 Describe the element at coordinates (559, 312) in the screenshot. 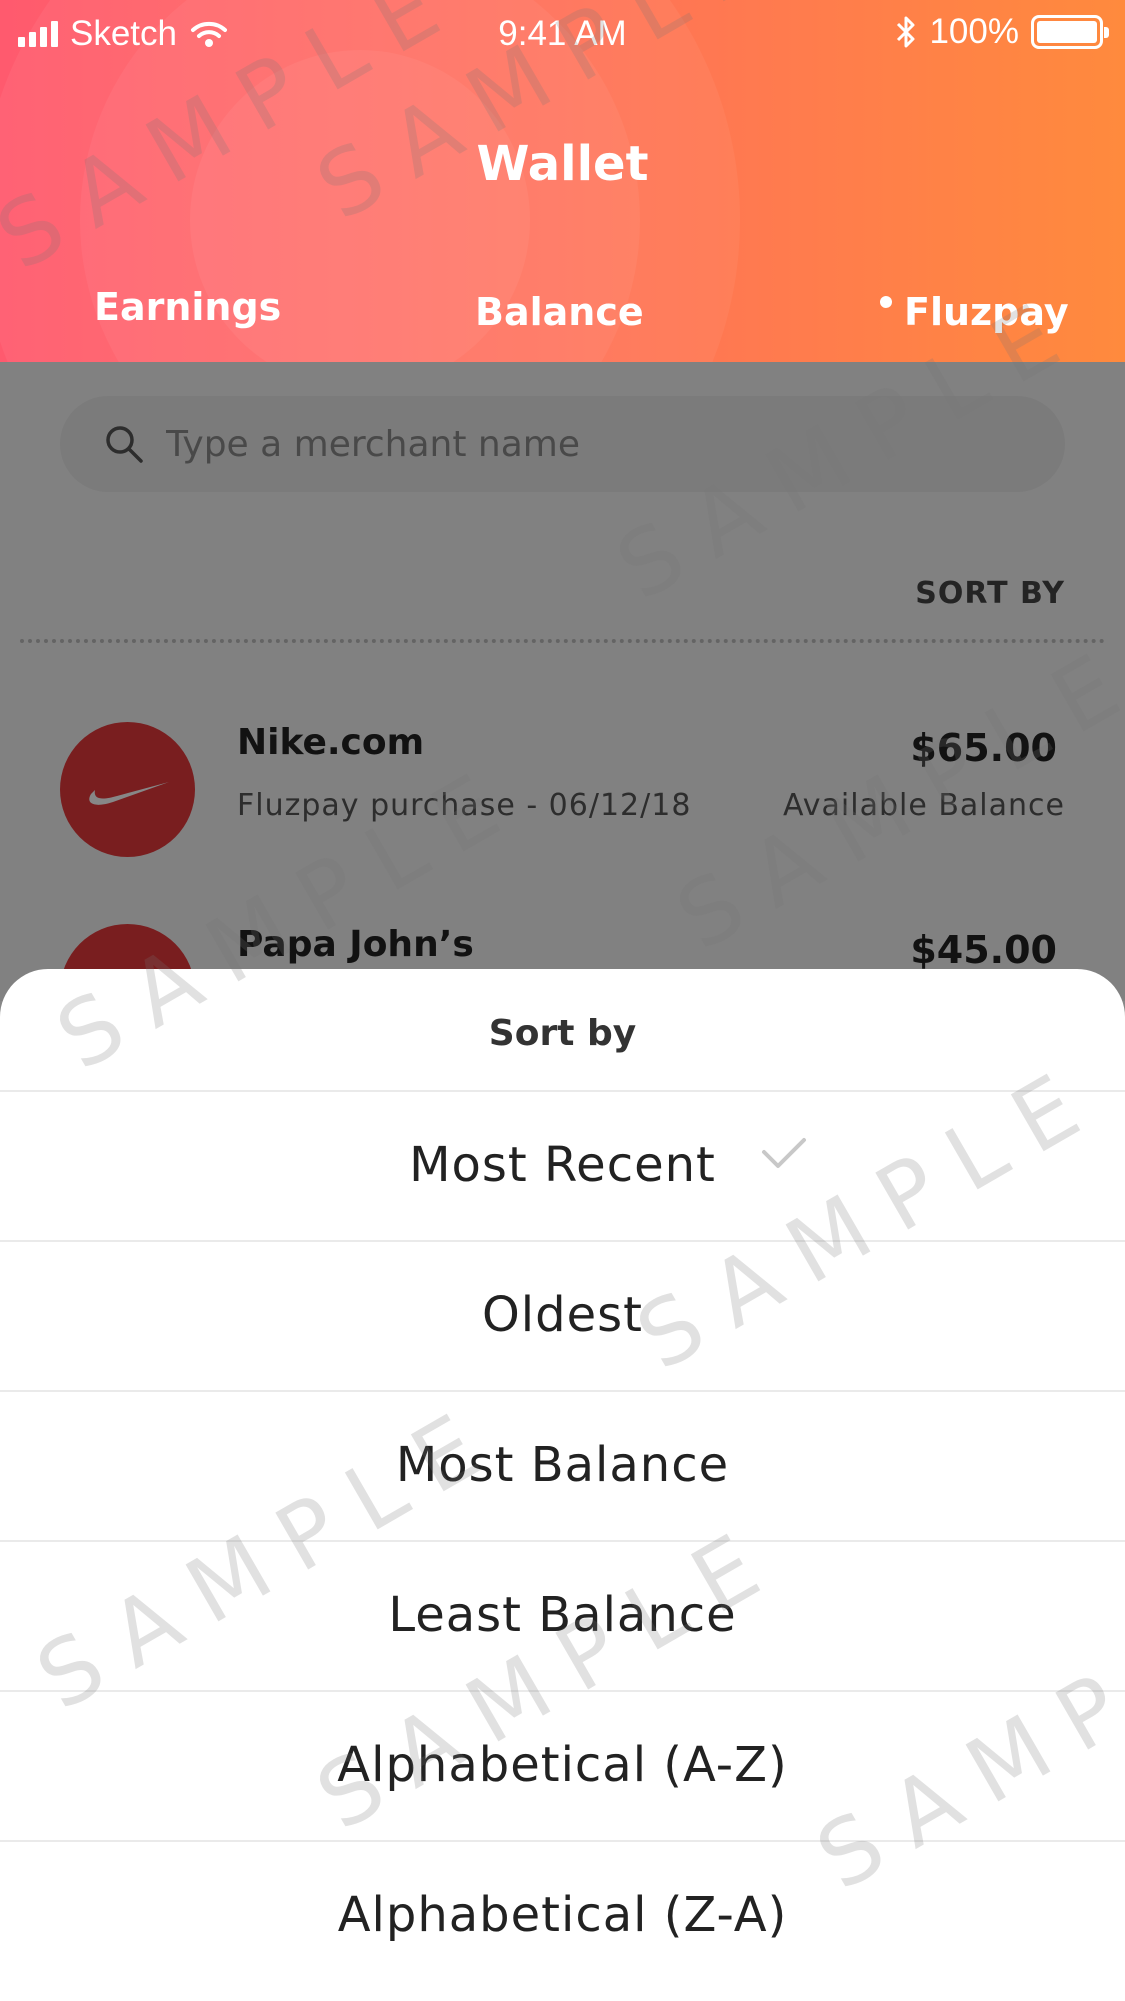

I see `tab-balance: Balance` at that location.